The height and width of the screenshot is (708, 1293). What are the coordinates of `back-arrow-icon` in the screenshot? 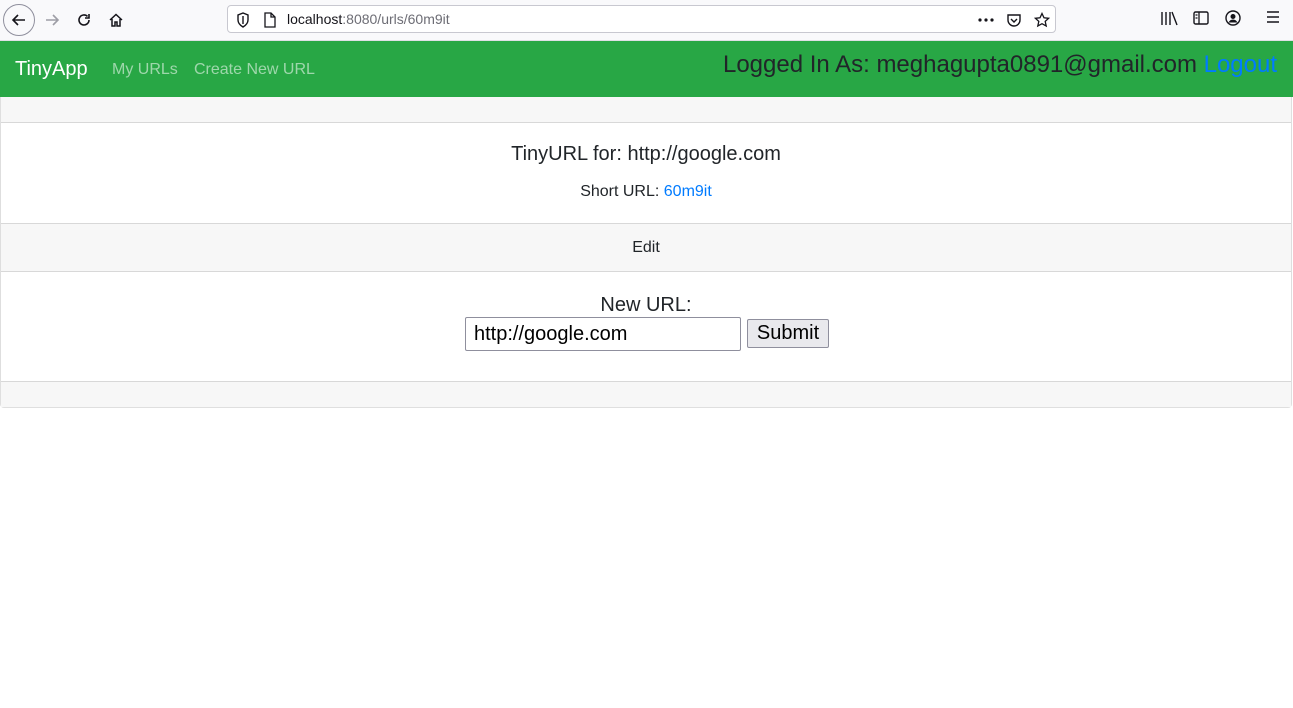 It's located at (18, 20).